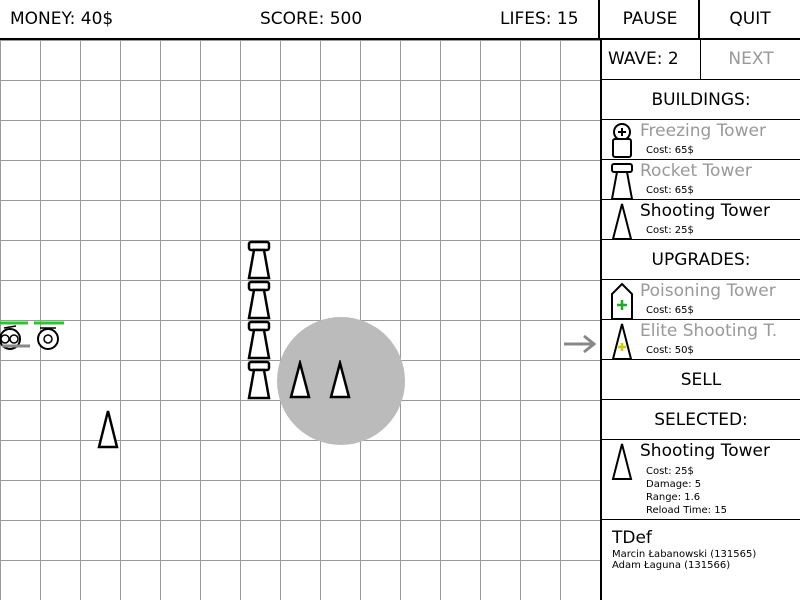 The height and width of the screenshot is (600, 800). Describe the element at coordinates (62, 19) in the screenshot. I see `money-label: MONEY: 40$` at that location.